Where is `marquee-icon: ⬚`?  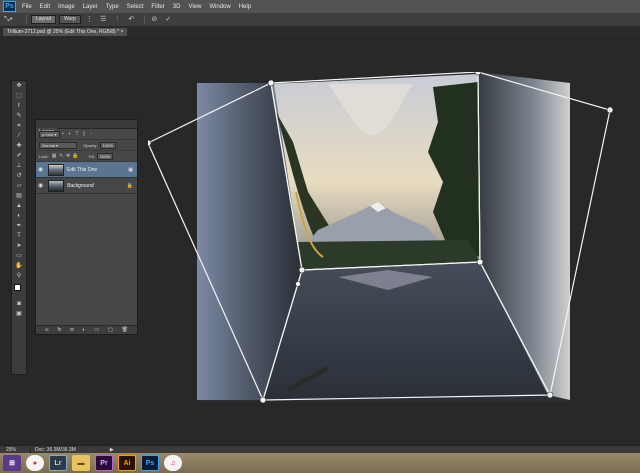
marquee-icon: ⬚ is located at coordinates (19, 96).